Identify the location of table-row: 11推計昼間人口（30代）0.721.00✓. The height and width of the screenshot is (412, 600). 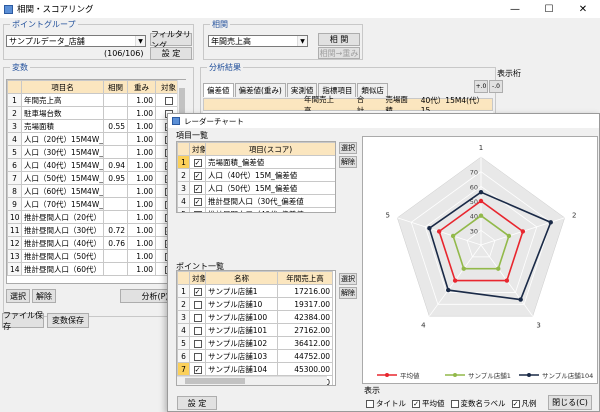
(94, 230).